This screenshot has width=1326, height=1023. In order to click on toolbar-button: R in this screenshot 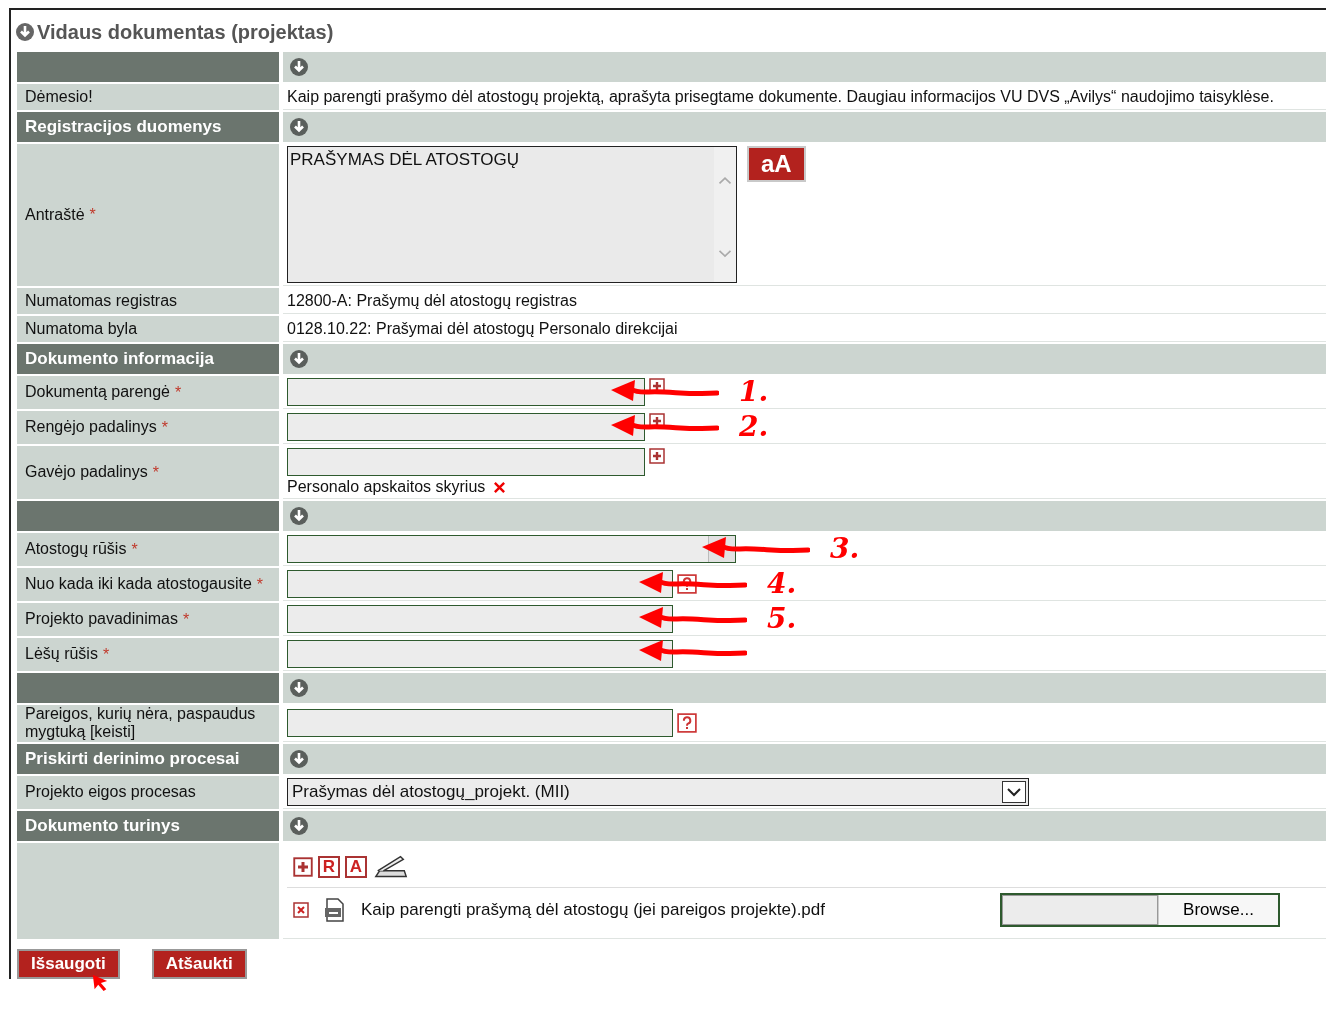, I will do `click(329, 866)`.